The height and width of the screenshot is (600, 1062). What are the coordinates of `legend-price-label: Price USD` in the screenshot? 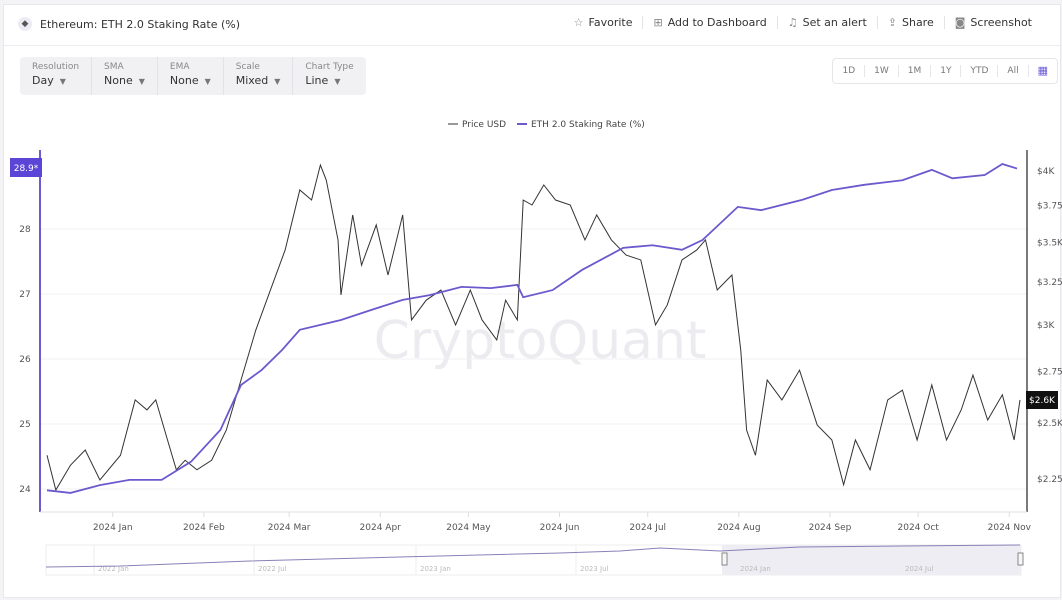 It's located at (484, 125).